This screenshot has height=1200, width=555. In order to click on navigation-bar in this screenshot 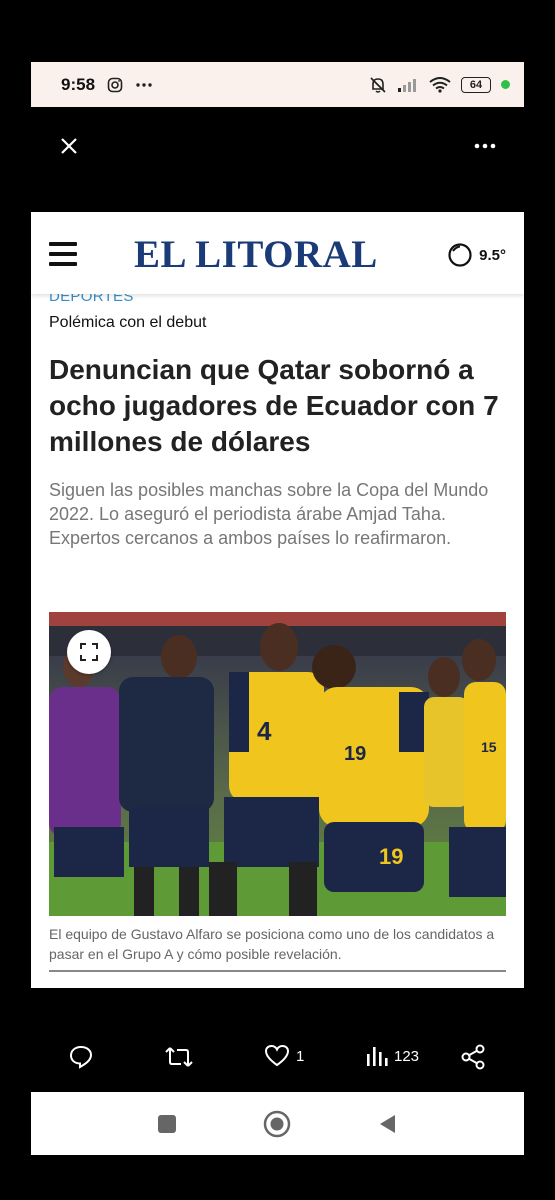, I will do `click(277, 1123)`.